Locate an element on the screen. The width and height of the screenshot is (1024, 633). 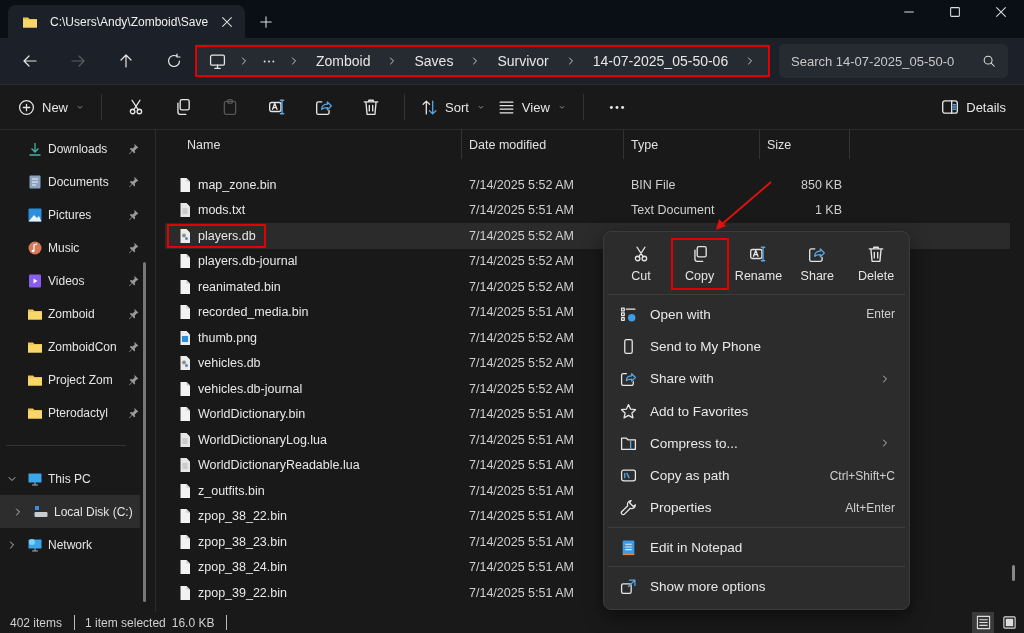
shortcut-text: Alt+Enter is located at coordinates (870, 507).